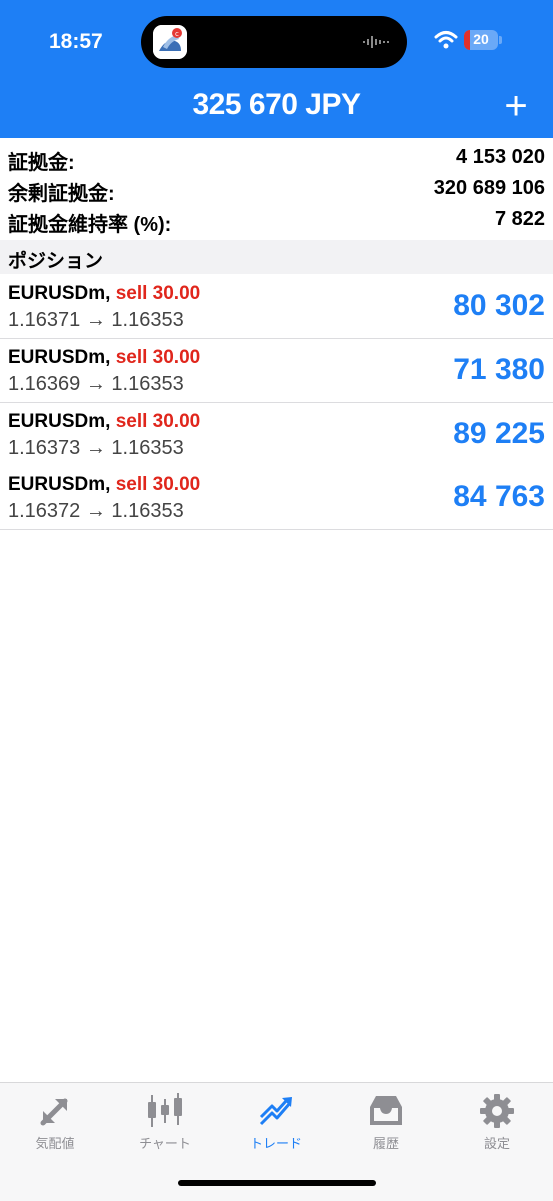 The width and height of the screenshot is (553, 1201). What do you see at coordinates (276, 158) in the screenshot?
I see `margin-row: 証拠金: 4 153 020` at bounding box center [276, 158].